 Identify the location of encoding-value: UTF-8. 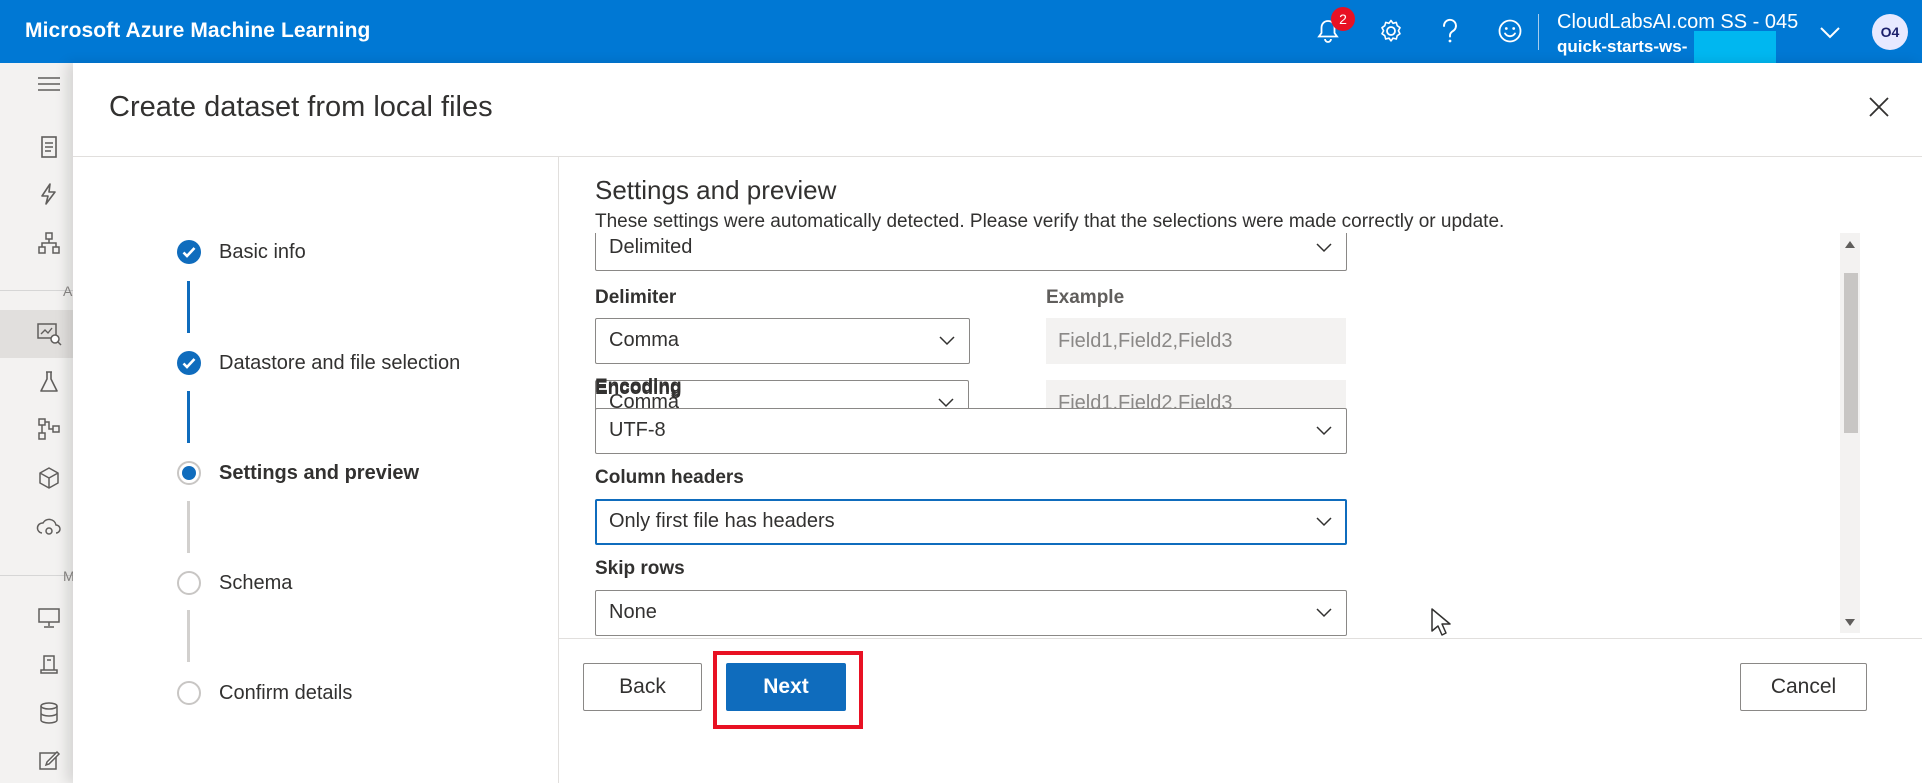
(637, 430).